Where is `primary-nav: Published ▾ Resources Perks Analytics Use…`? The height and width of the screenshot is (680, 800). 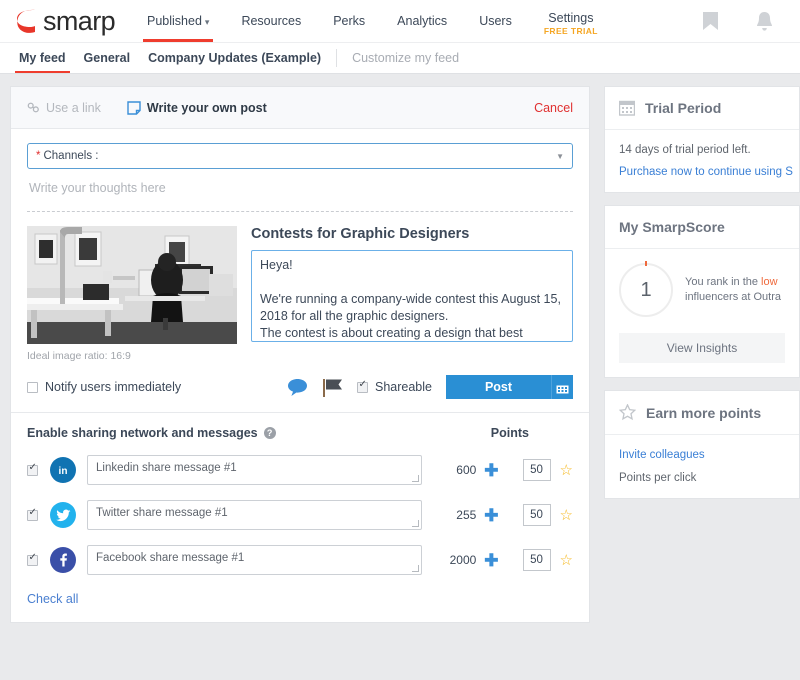 primary-nav: Published ▾ Resources Perks Analytics Use… is located at coordinates (372, 21).